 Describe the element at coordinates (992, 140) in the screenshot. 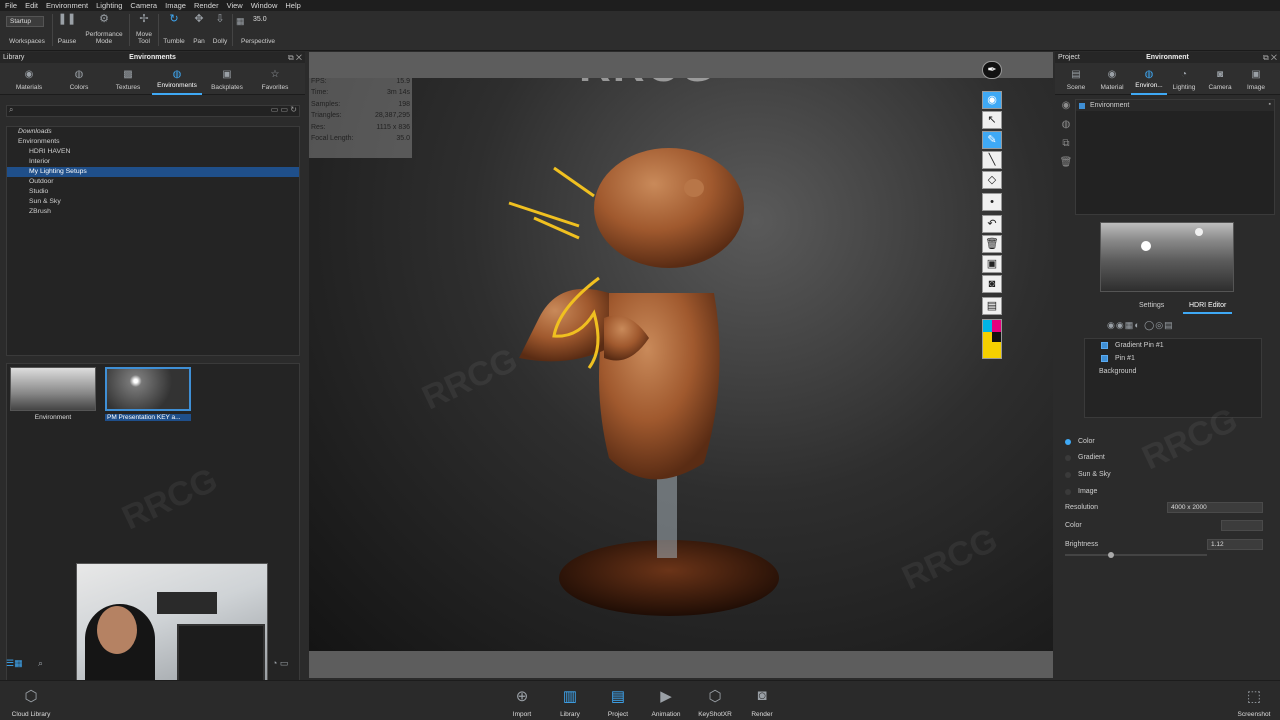

I see `pen-icon: ✎` at that location.